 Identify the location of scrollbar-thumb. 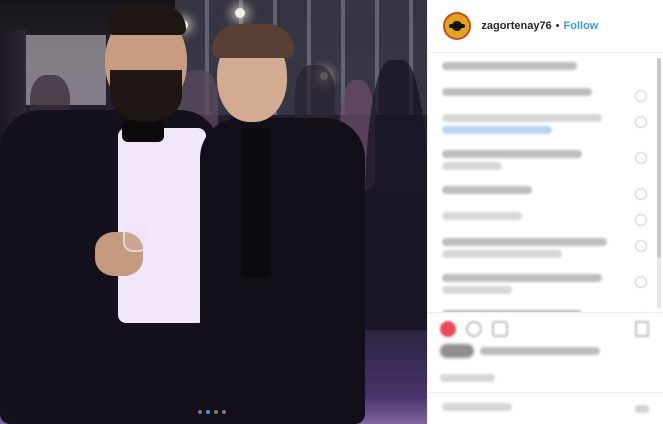
(659, 158).